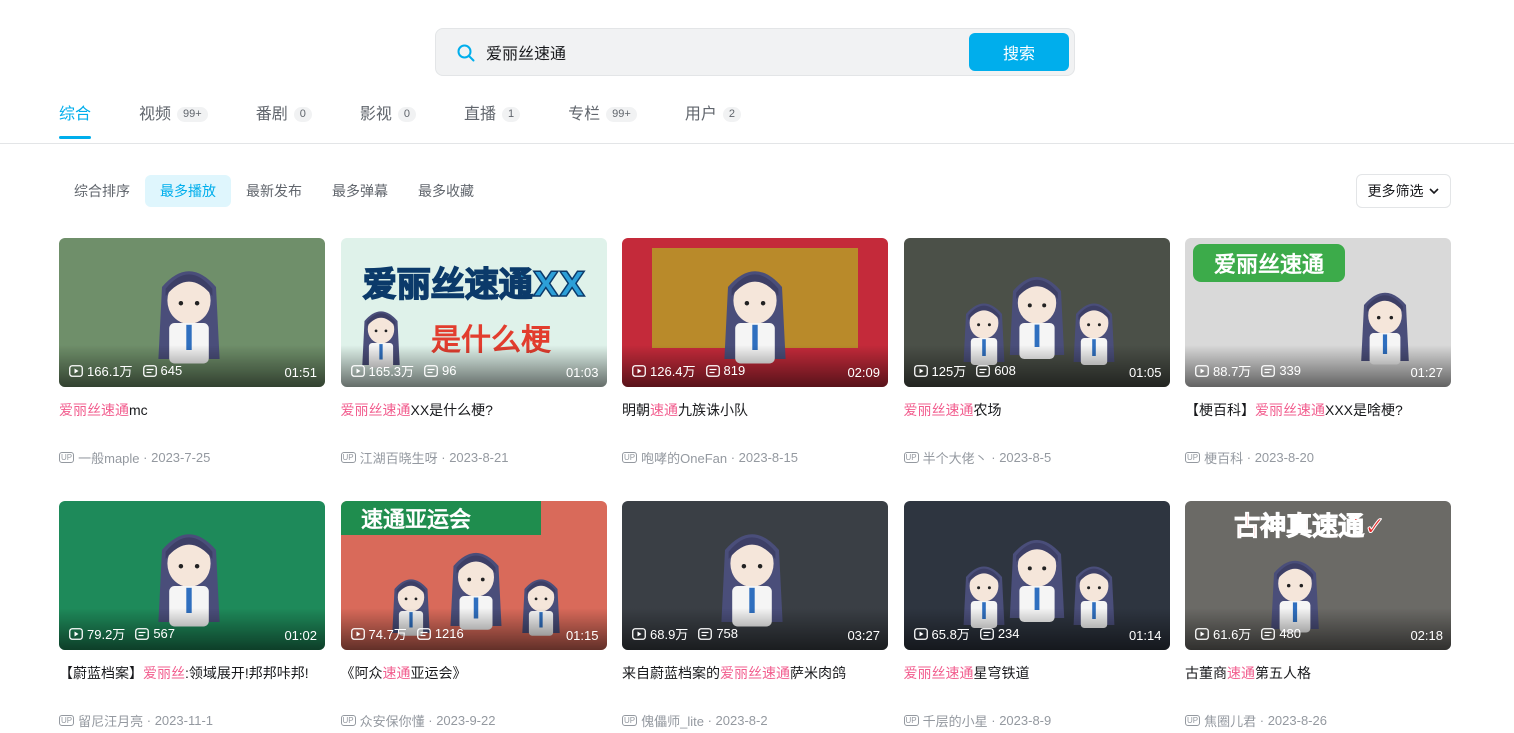 Image resolution: width=1514 pixels, height=733 pixels. What do you see at coordinates (173, 122) in the screenshot?
I see `tab-1: 视频 99+` at bounding box center [173, 122].